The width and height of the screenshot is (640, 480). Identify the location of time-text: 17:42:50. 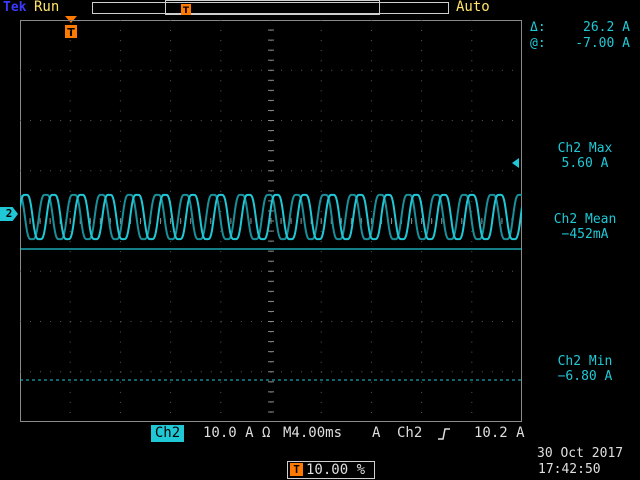
(569, 469).